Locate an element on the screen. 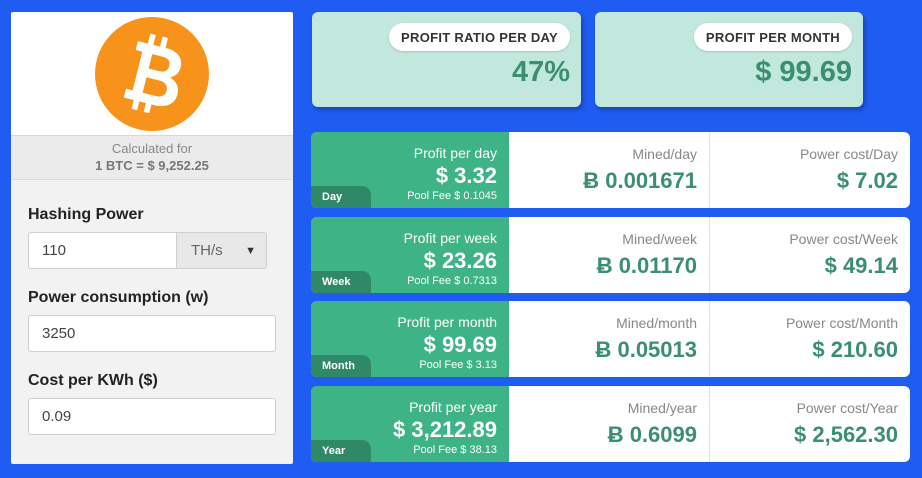 The image size is (922, 478). hashing-unit-value: TH/s is located at coordinates (207, 250).